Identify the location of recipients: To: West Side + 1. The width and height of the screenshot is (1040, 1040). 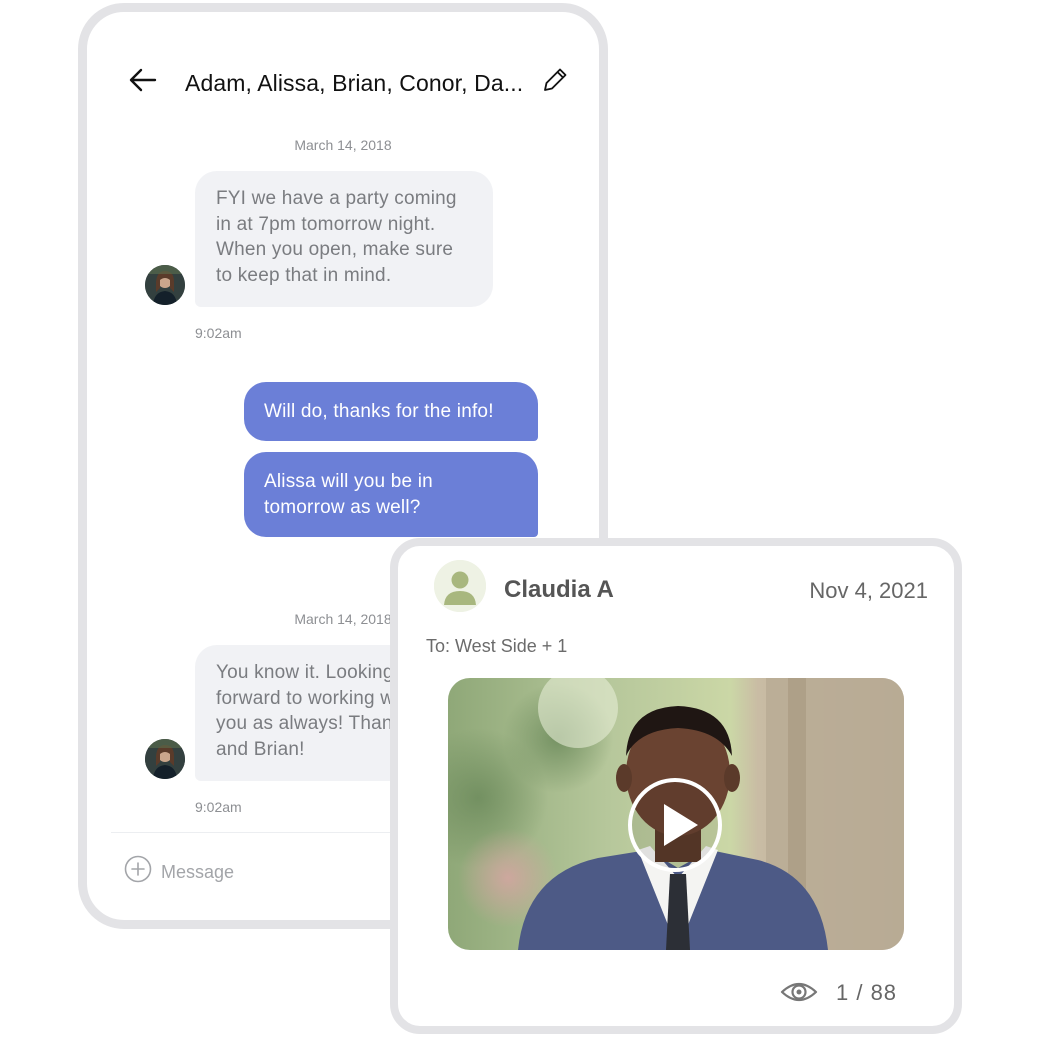
(497, 646).